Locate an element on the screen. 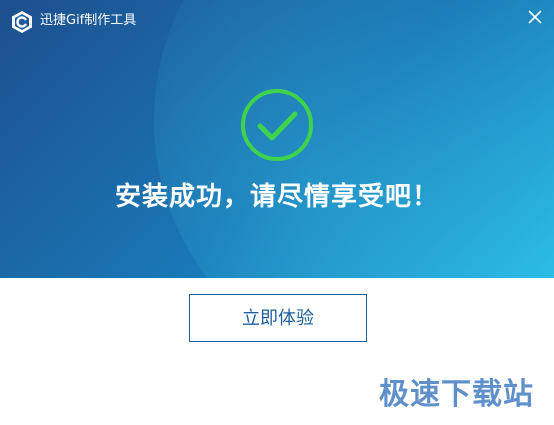  check-circle-icon is located at coordinates (277, 125).